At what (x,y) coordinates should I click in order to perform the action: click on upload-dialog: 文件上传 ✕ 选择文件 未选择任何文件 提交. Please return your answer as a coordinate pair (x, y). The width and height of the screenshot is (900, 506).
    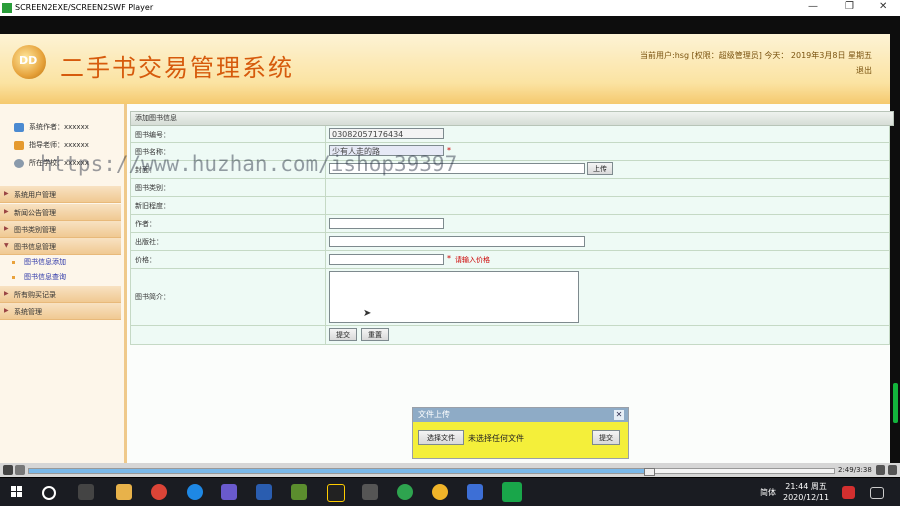
    Looking at the image, I should click on (520, 433).